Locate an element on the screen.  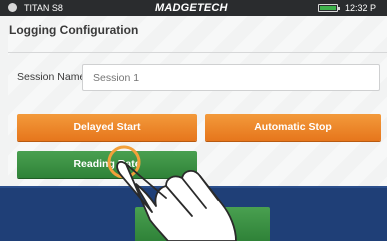
title-divider is located at coordinates (197, 52).